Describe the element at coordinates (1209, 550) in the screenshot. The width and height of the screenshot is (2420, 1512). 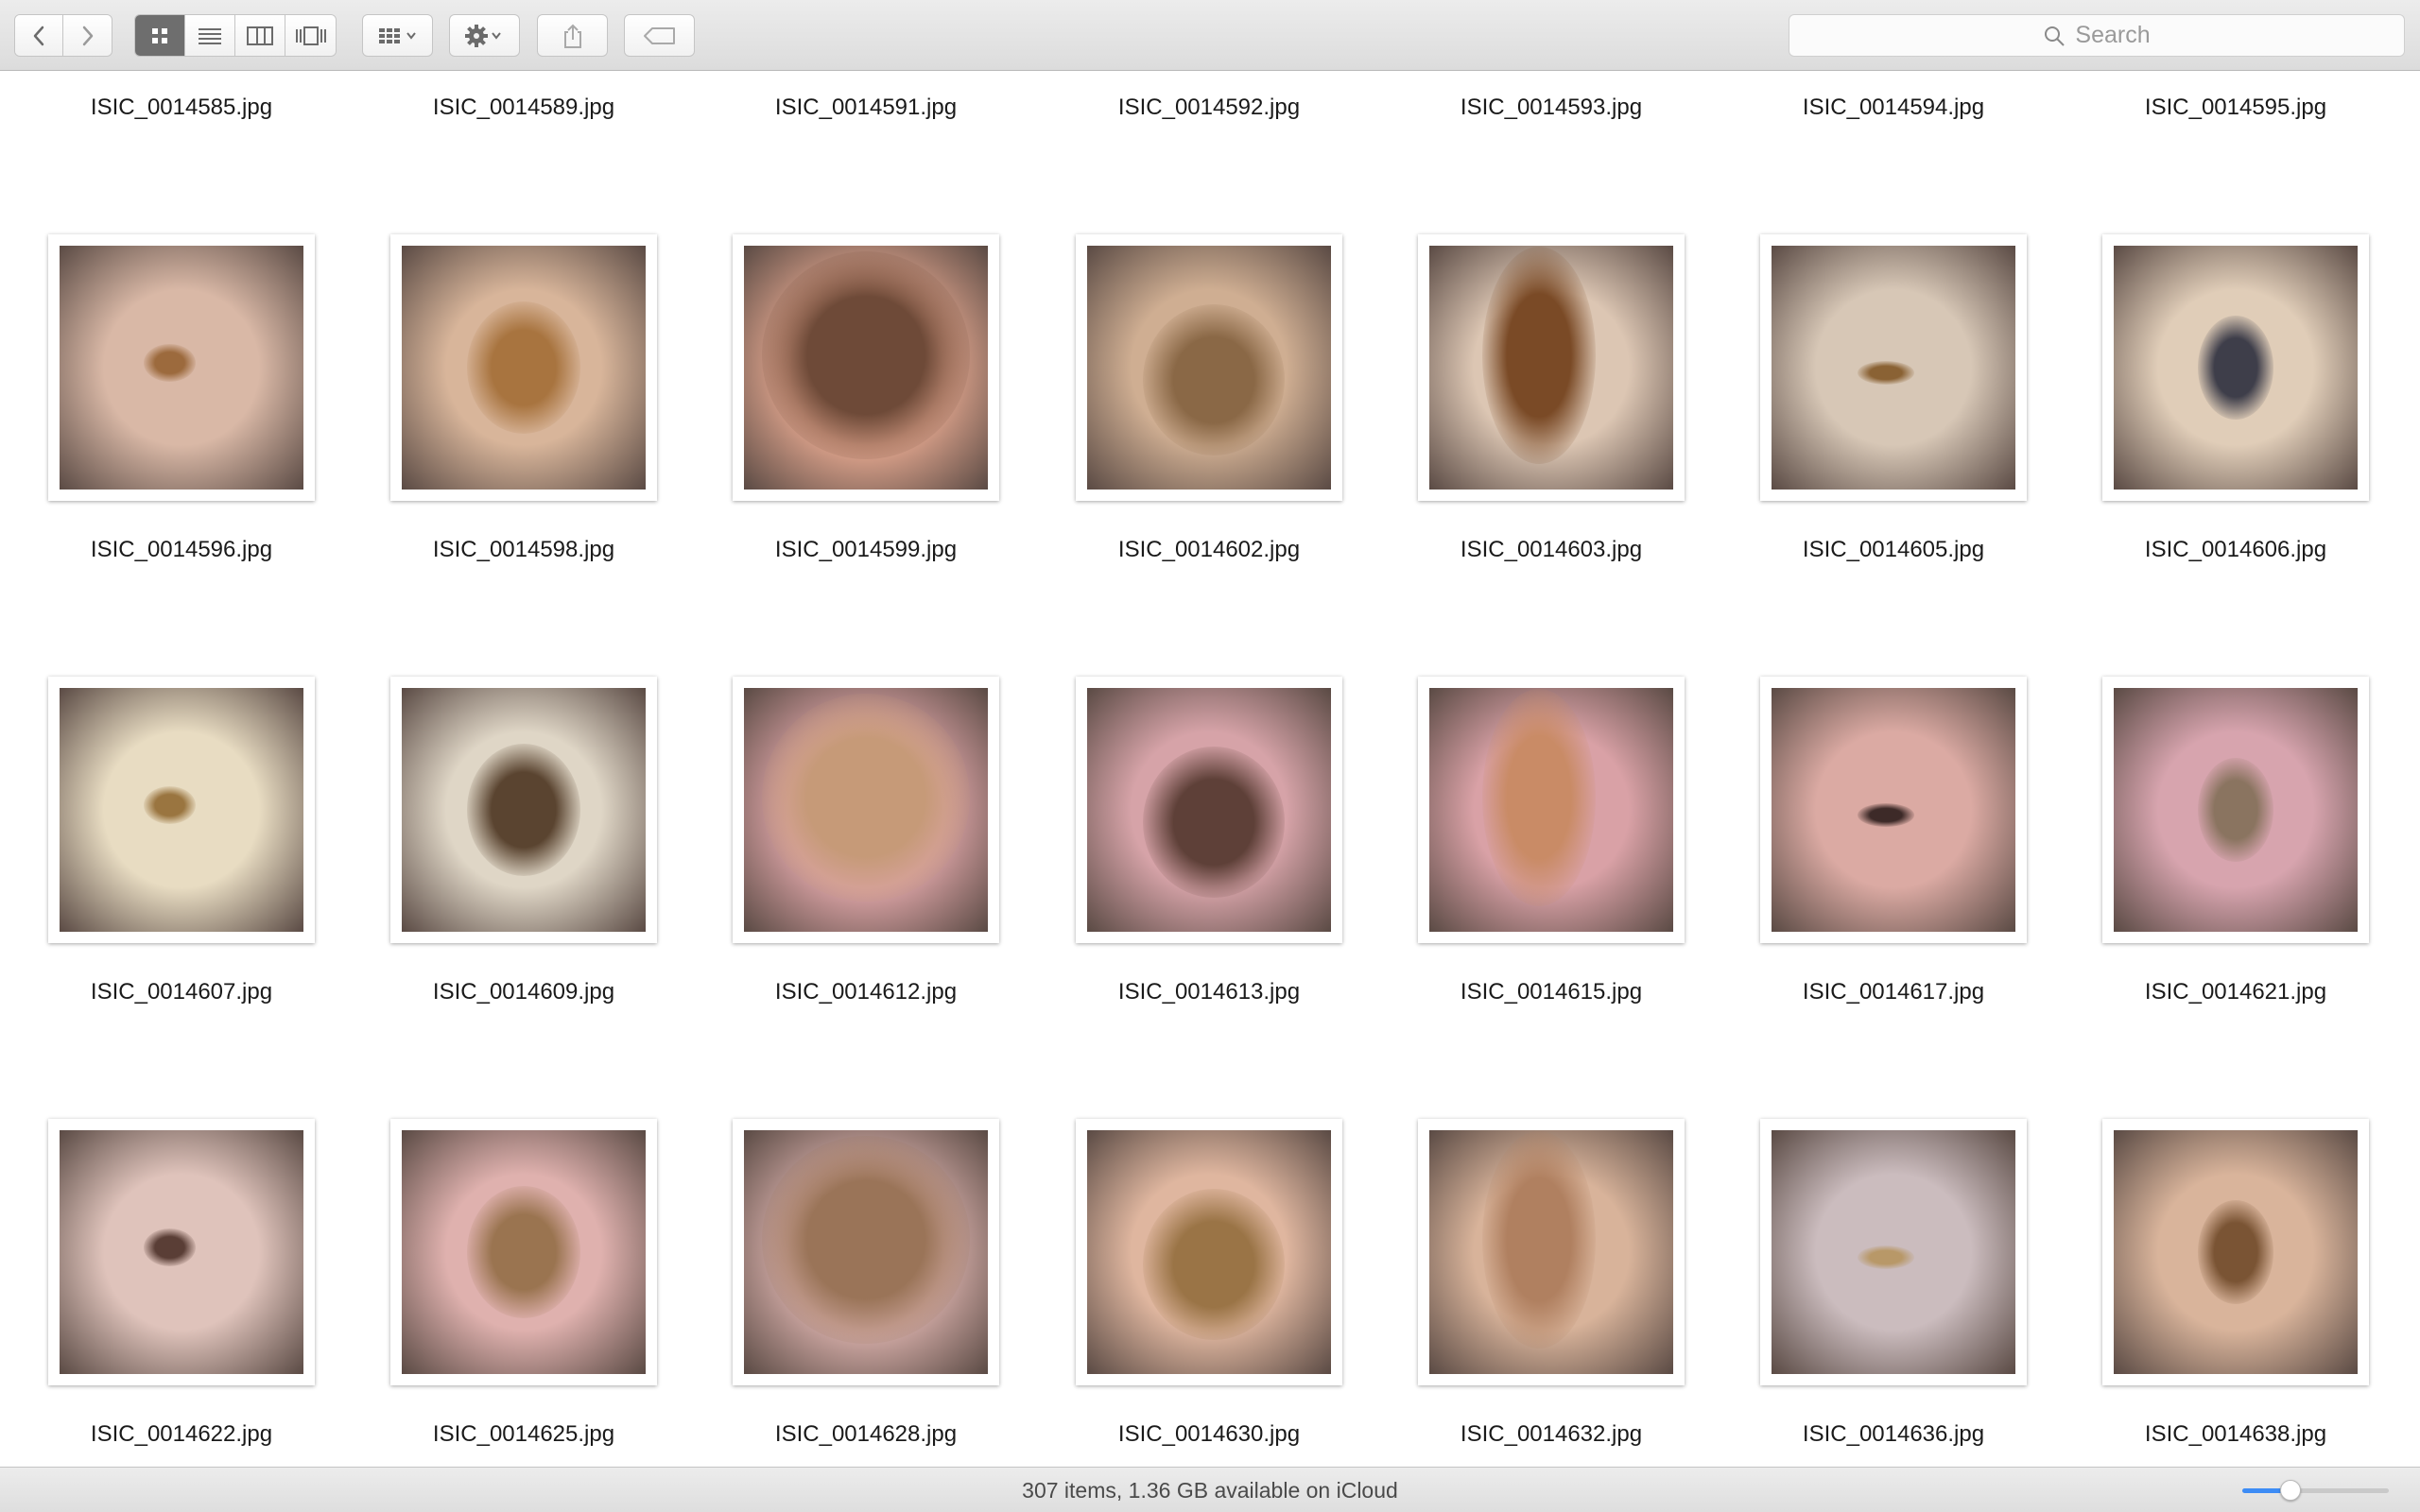
I see `file-name-label: ISIC_0014602.jpg` at that location.